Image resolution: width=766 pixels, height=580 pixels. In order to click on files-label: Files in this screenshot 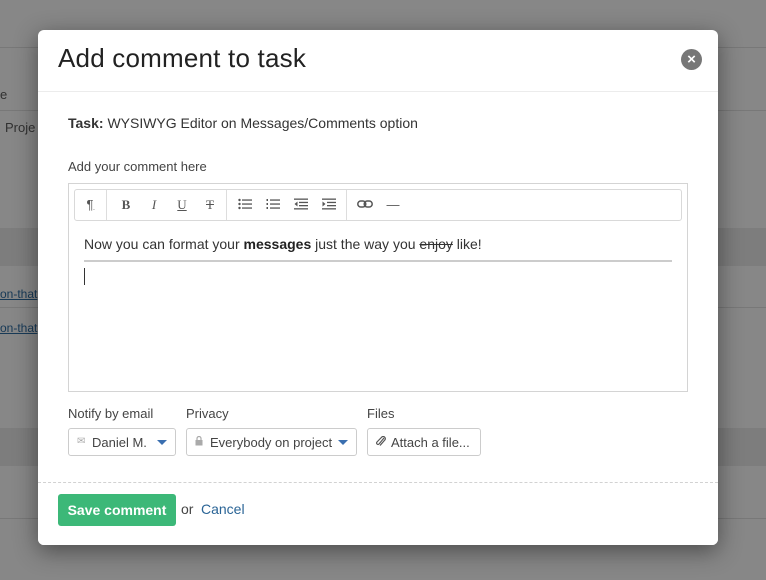, I will do `click(381, 413)`.